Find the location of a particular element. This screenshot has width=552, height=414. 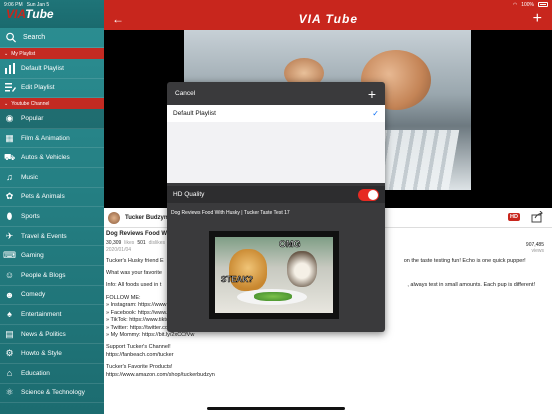

status-date: Sun Jan 5 is located at coordinates (38, 4).